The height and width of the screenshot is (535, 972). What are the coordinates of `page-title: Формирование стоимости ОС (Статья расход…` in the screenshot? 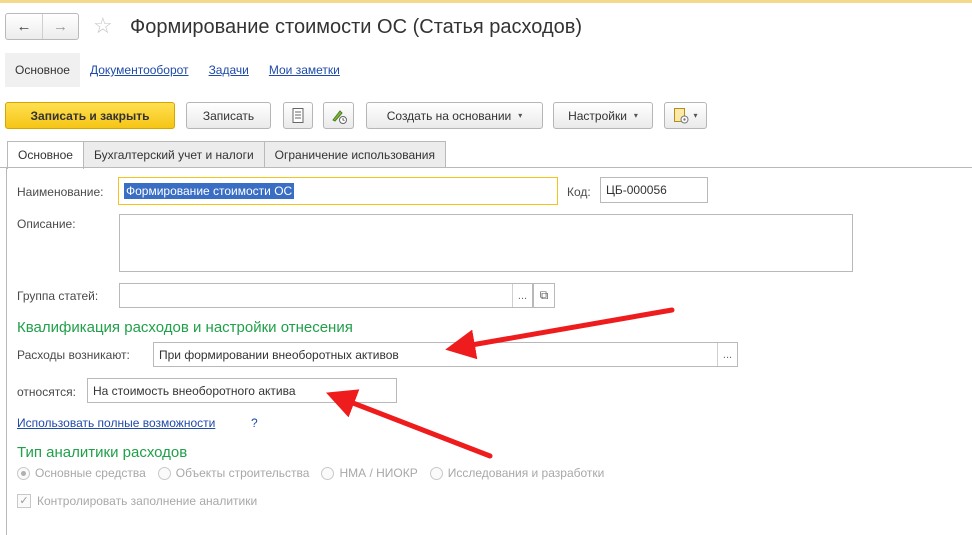 It's located at (356, 27).